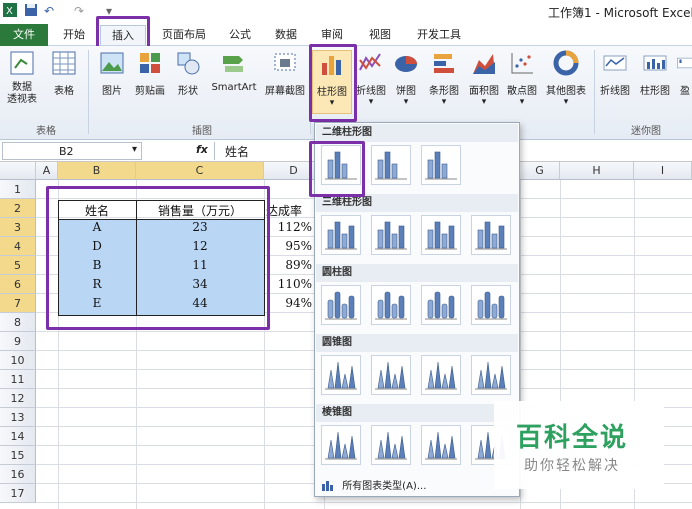 This screenshot has height=509, width=692. What do you see at coordinates (72, 151) in the screenshot?
I see `name-box: B2 ▾` at bounding box center [72, 151].